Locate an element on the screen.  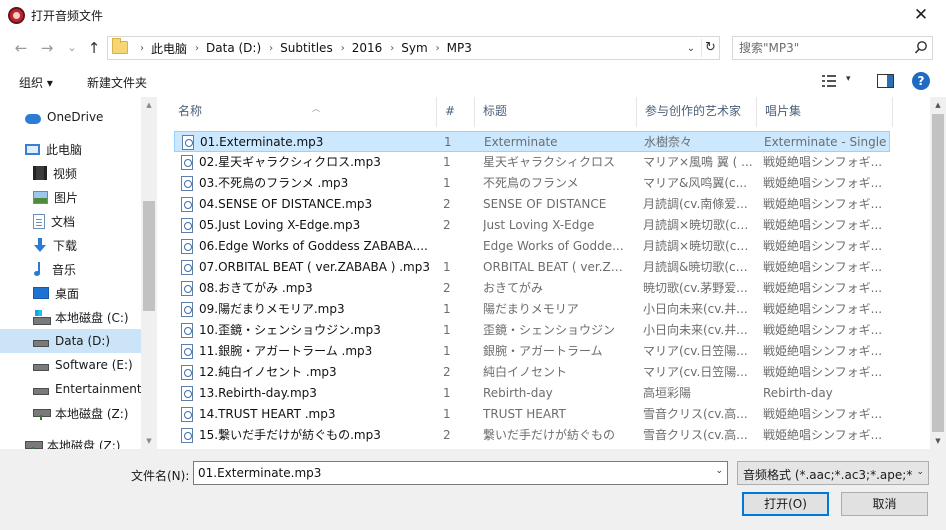
breadcrumb-this-pc: 此电脑 is located at coordinates (169, 48).